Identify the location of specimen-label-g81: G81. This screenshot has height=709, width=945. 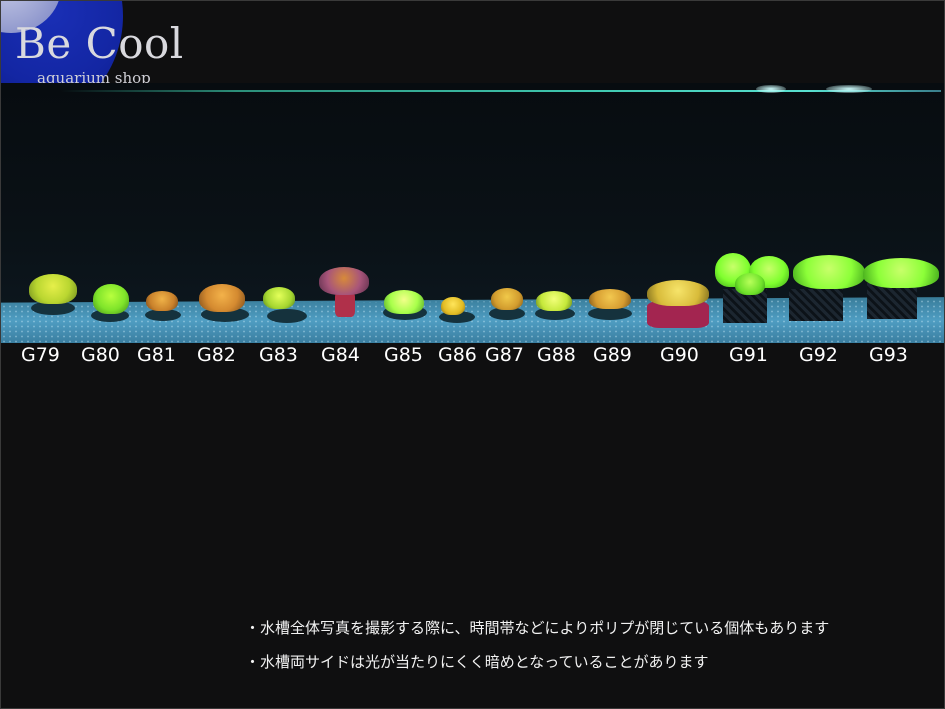
(156, 355).